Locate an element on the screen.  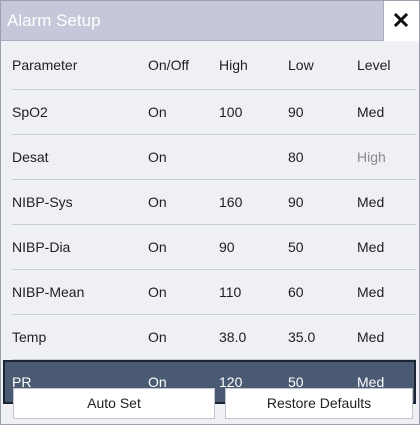
auto-set-button: Auto Set is located at coordinates (114, 403).